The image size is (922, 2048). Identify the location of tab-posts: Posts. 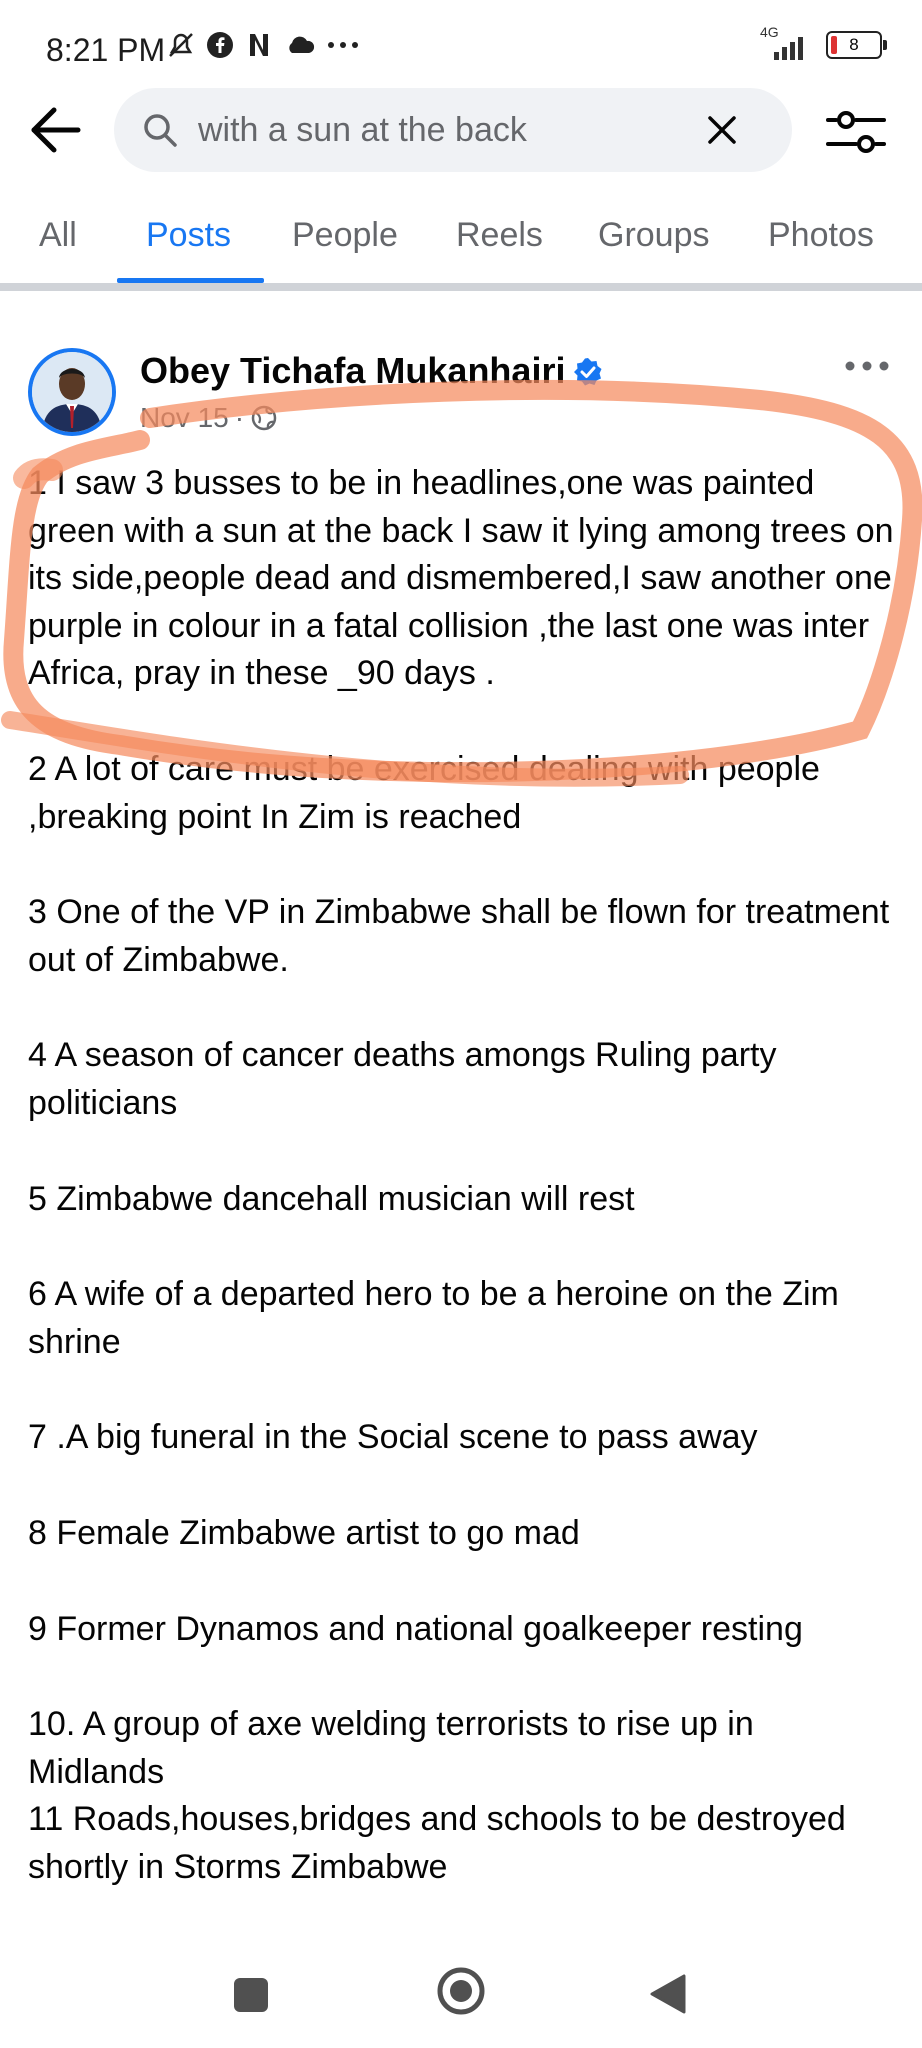
(188, 235).